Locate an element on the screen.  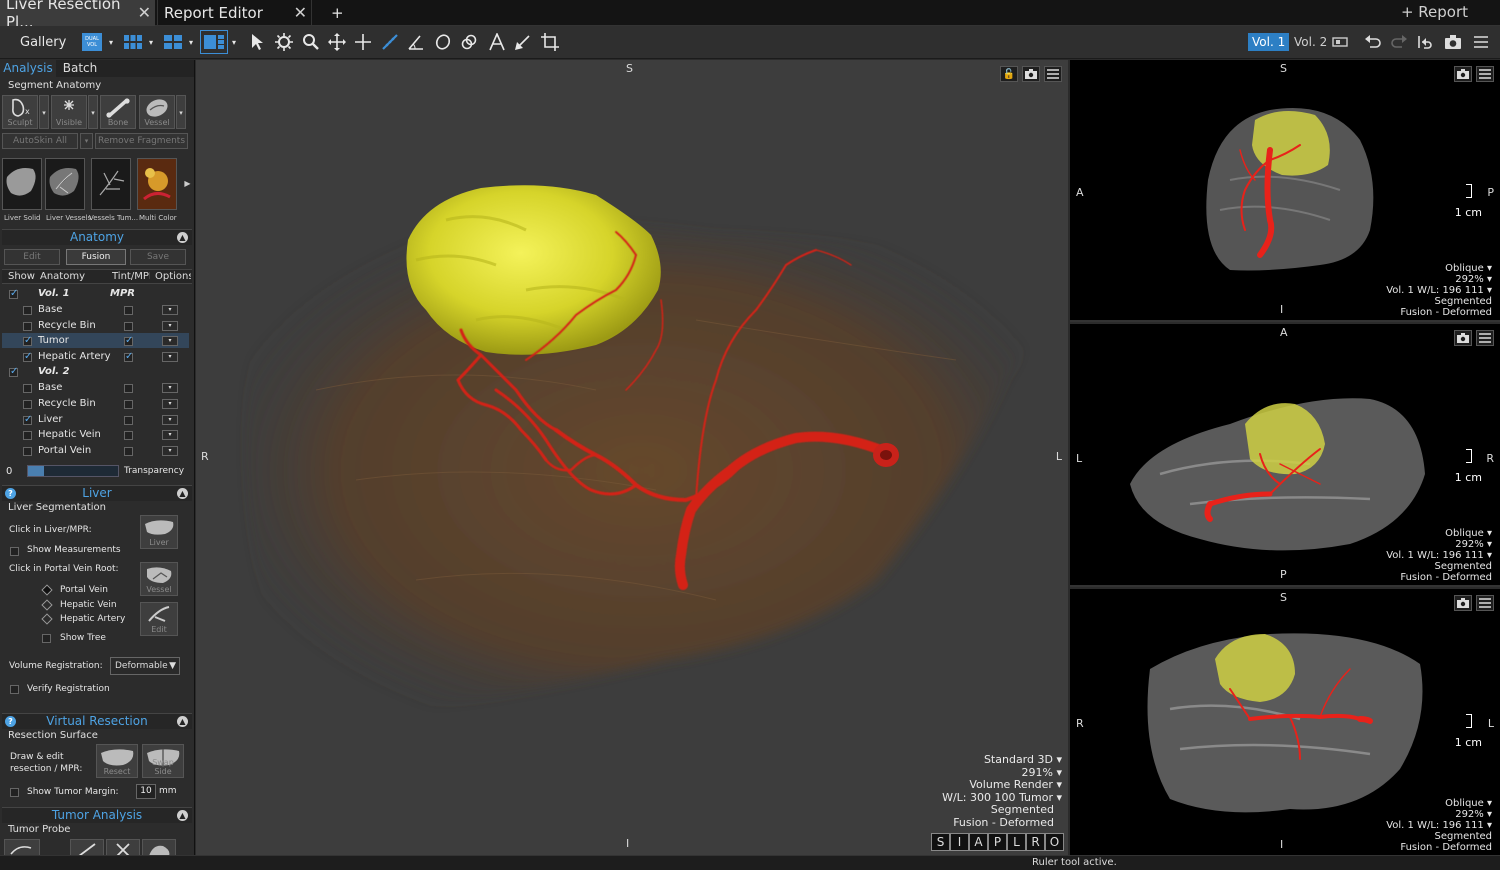
verify-registration-checkbox is located at coordinates (14, 689).